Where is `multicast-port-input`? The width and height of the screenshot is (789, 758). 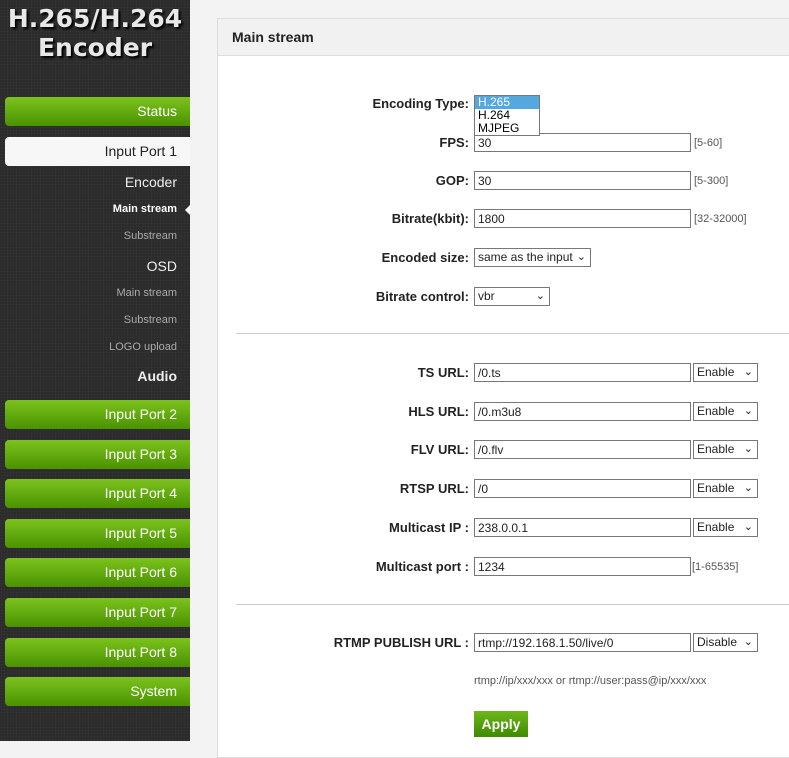 multicast-port-input is located at coordinates (582, 566).